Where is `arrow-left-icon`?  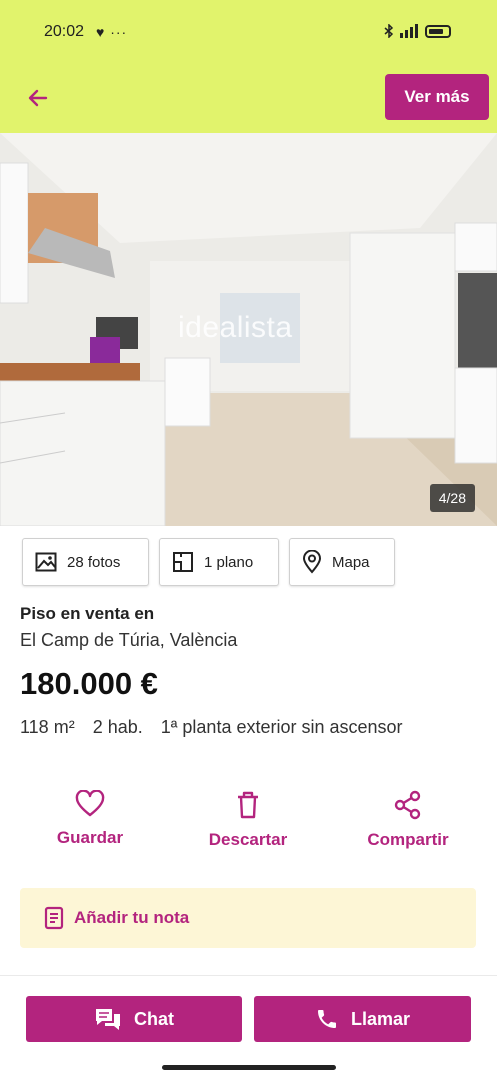 arrow-left-icon is located at coordinates (38, 98).